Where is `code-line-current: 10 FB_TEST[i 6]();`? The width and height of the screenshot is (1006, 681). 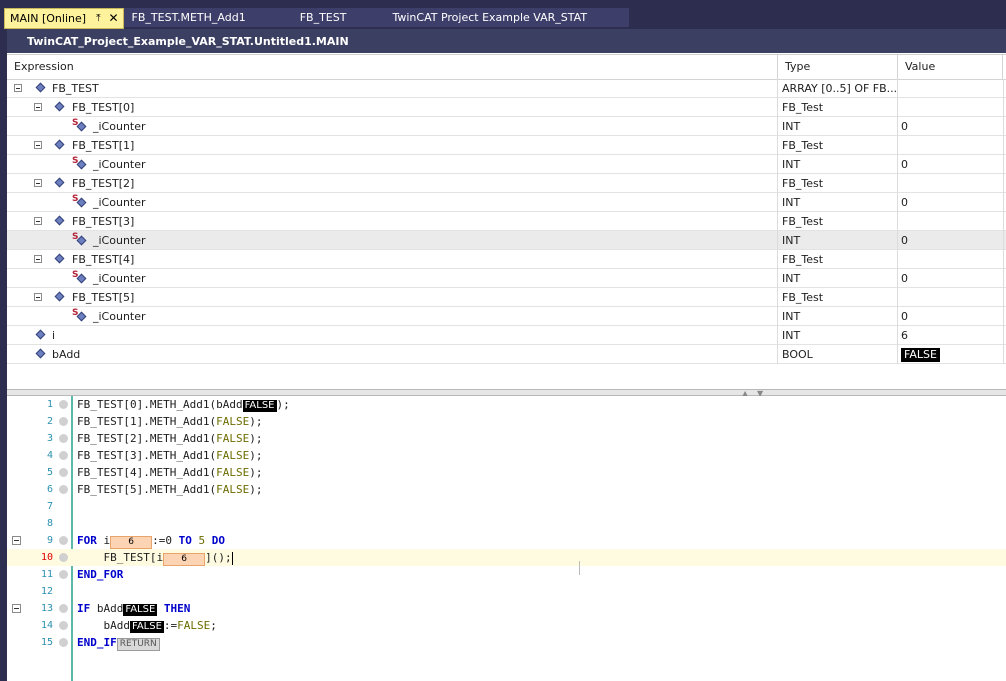
code-line-current: 10 FB_TEST[i 6](); is located at coordinates (506, 557).